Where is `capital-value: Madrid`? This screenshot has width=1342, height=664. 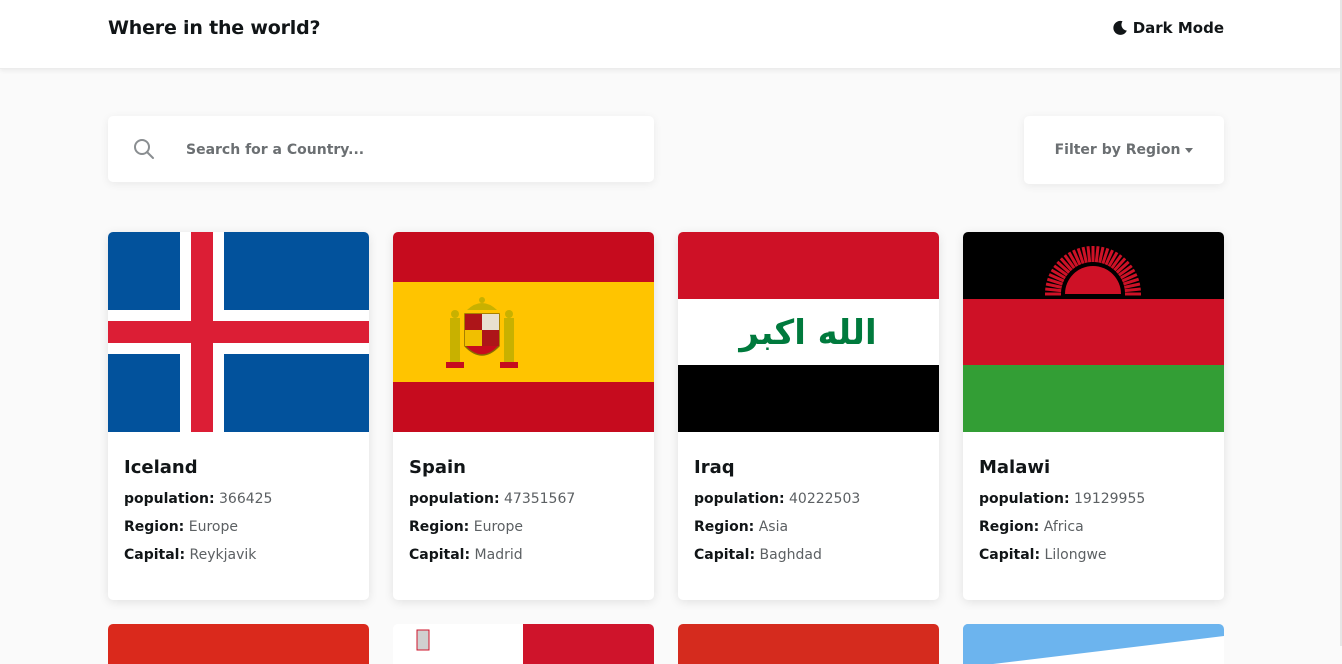 capital-value: Madrid is located at coordinates (498, 555).